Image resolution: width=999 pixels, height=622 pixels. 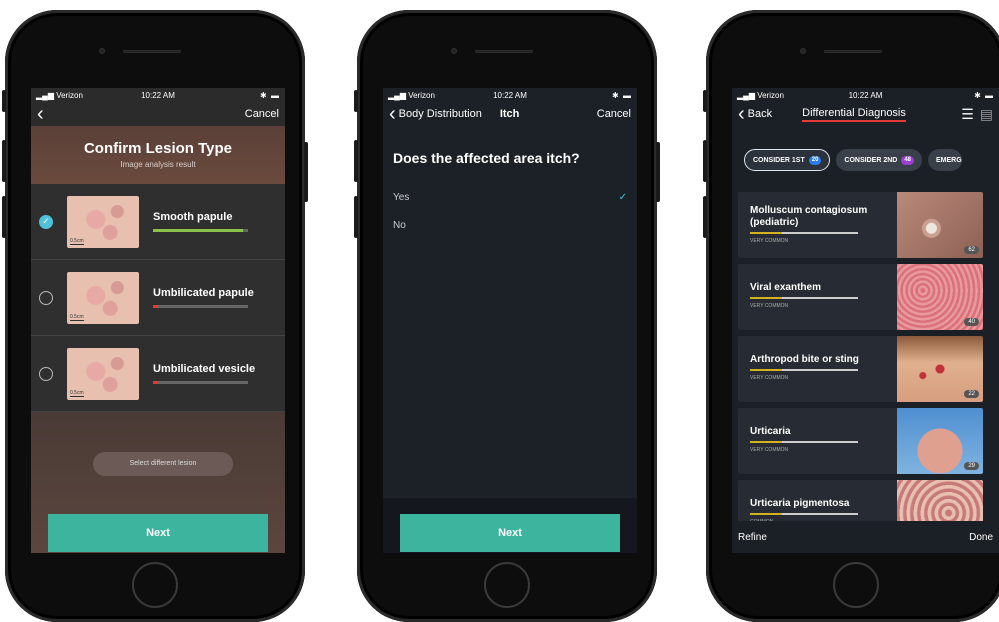 What do you see at coordinates (854, 114) in the screenshot?
I see `nav-title: Differential Diagnosis` at bounding box center [854, 114].